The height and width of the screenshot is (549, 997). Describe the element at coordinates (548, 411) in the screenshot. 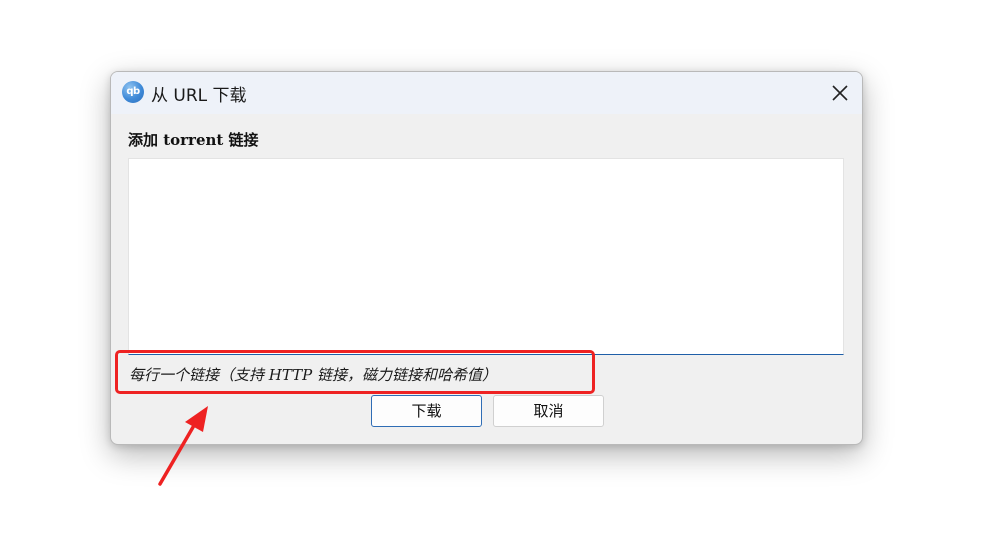

I see `cancel-button: 取消` at that location.